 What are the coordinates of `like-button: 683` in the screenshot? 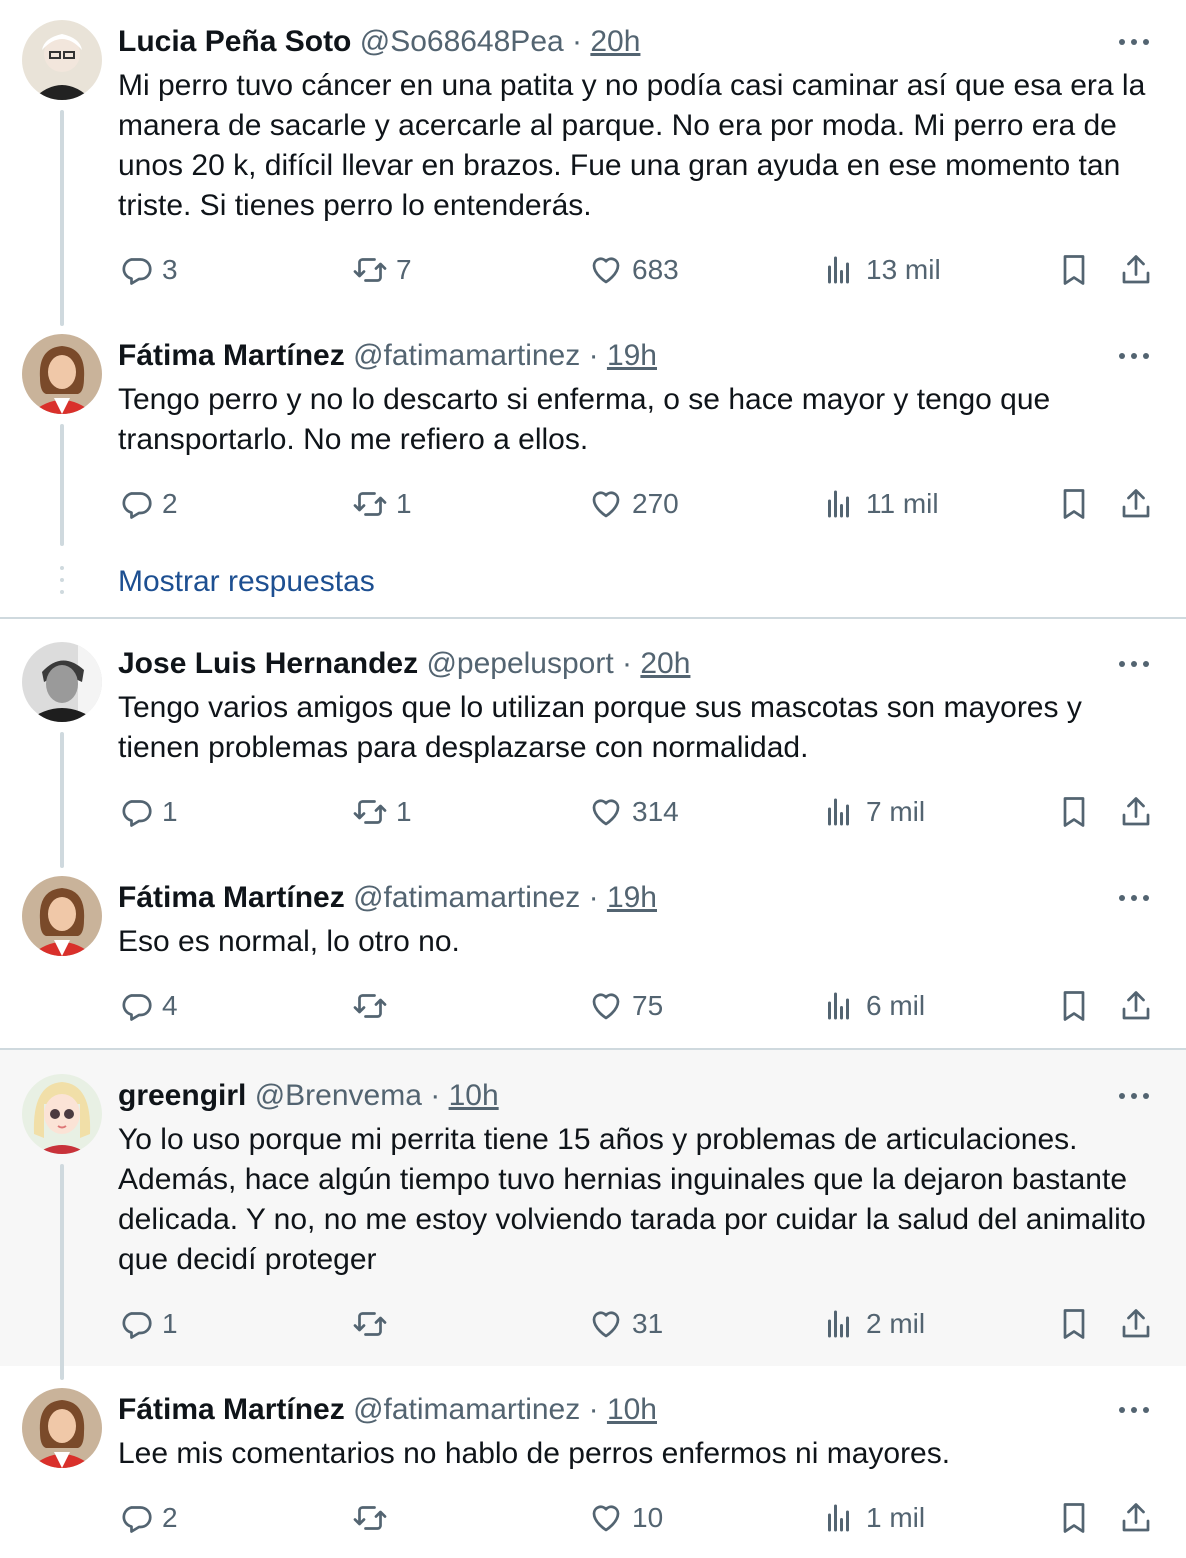 It's located at (633, 270).